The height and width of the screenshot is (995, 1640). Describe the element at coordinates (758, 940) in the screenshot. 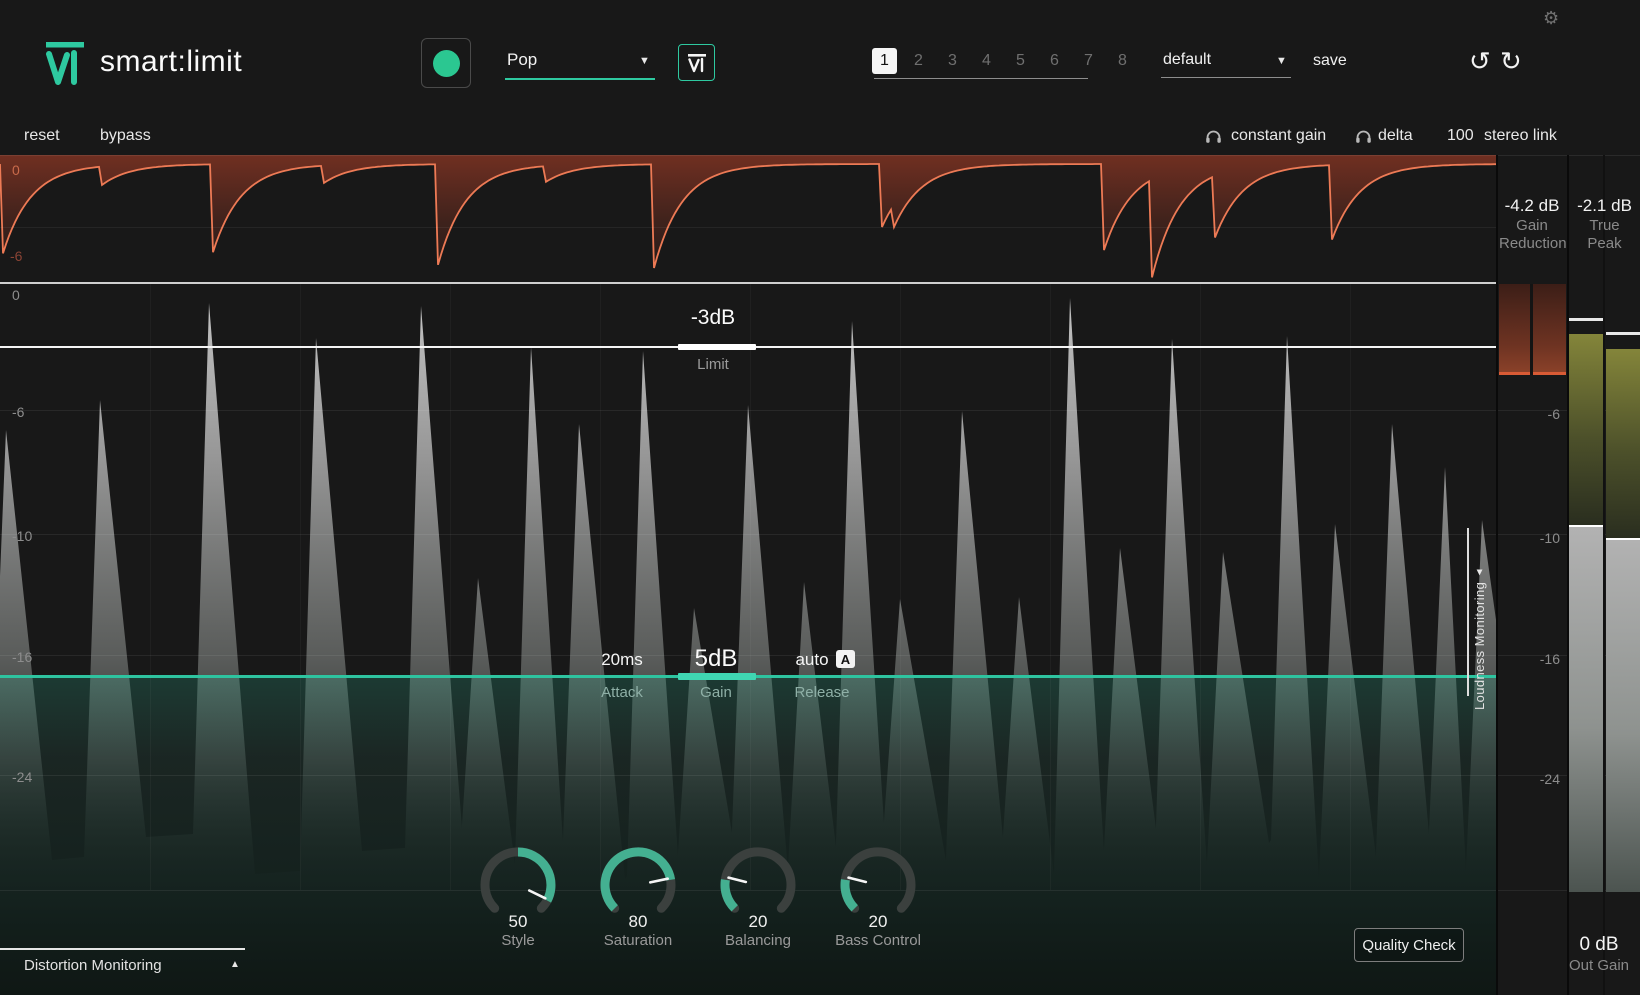

I see `knob-label: Balancing` at that location.